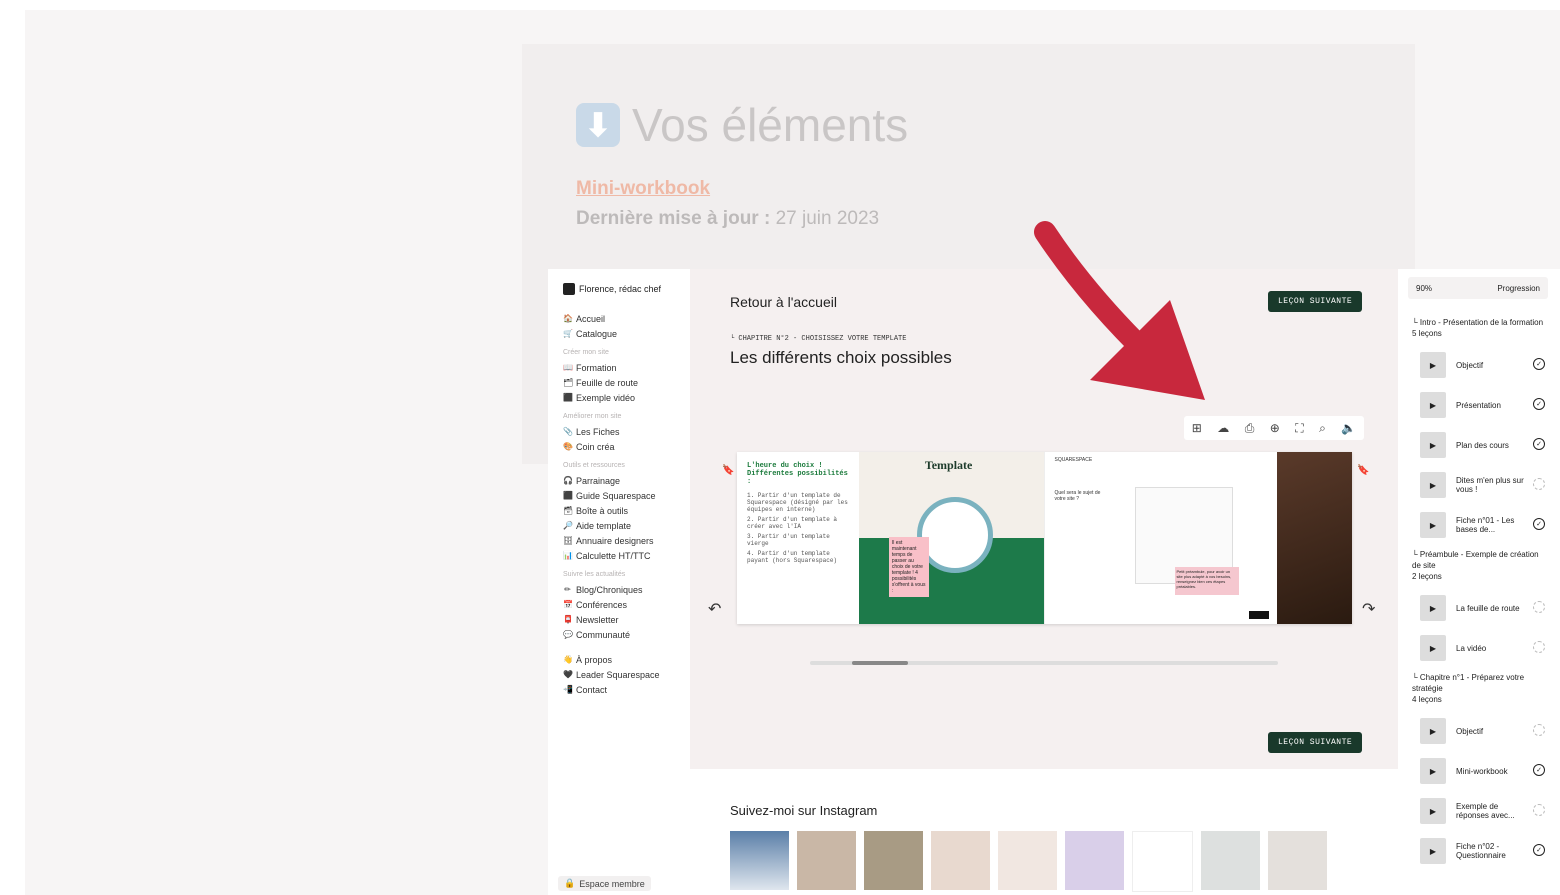 Image resolution: width=1560 pixels, height=895 pixels. I want to click on print-icon: ⎙, so click(1250, 428).